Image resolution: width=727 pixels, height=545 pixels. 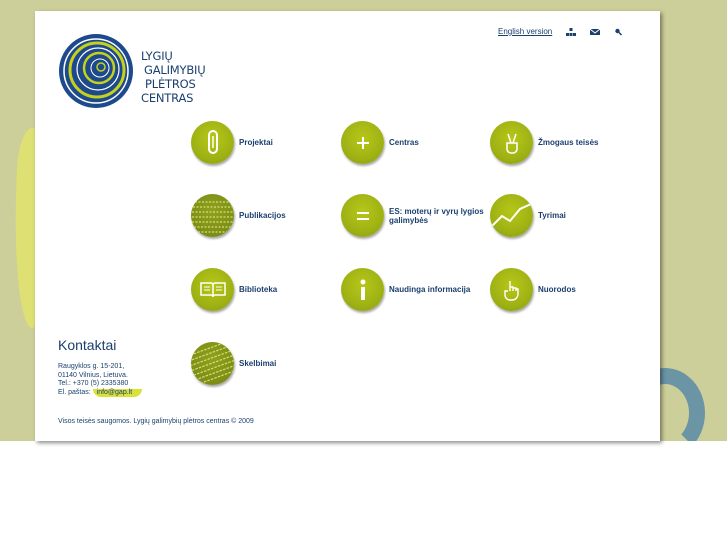 I want to click on pencil-icon, so click(x=212, y=142).